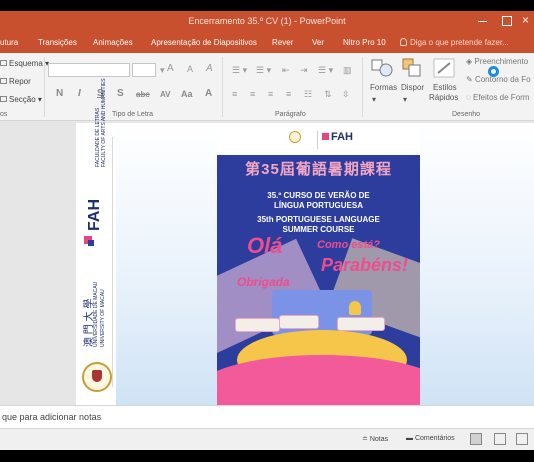 Image resolution: width=534 pixels, height=462 pixels. What do you see at coordinates (443, 97) in the screenshot?
I see `quick-styles-label-2: Rápidos` at bounding box center [443, 97].